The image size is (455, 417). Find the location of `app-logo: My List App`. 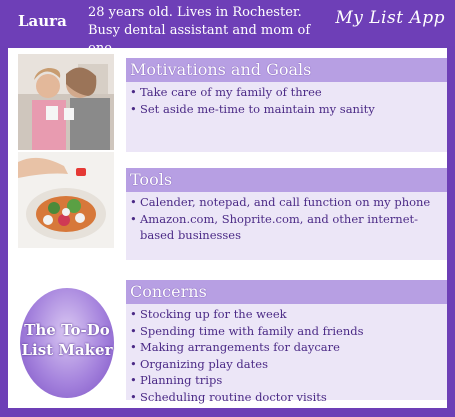

app-logo: My List App is located at coordinates (390, 18).